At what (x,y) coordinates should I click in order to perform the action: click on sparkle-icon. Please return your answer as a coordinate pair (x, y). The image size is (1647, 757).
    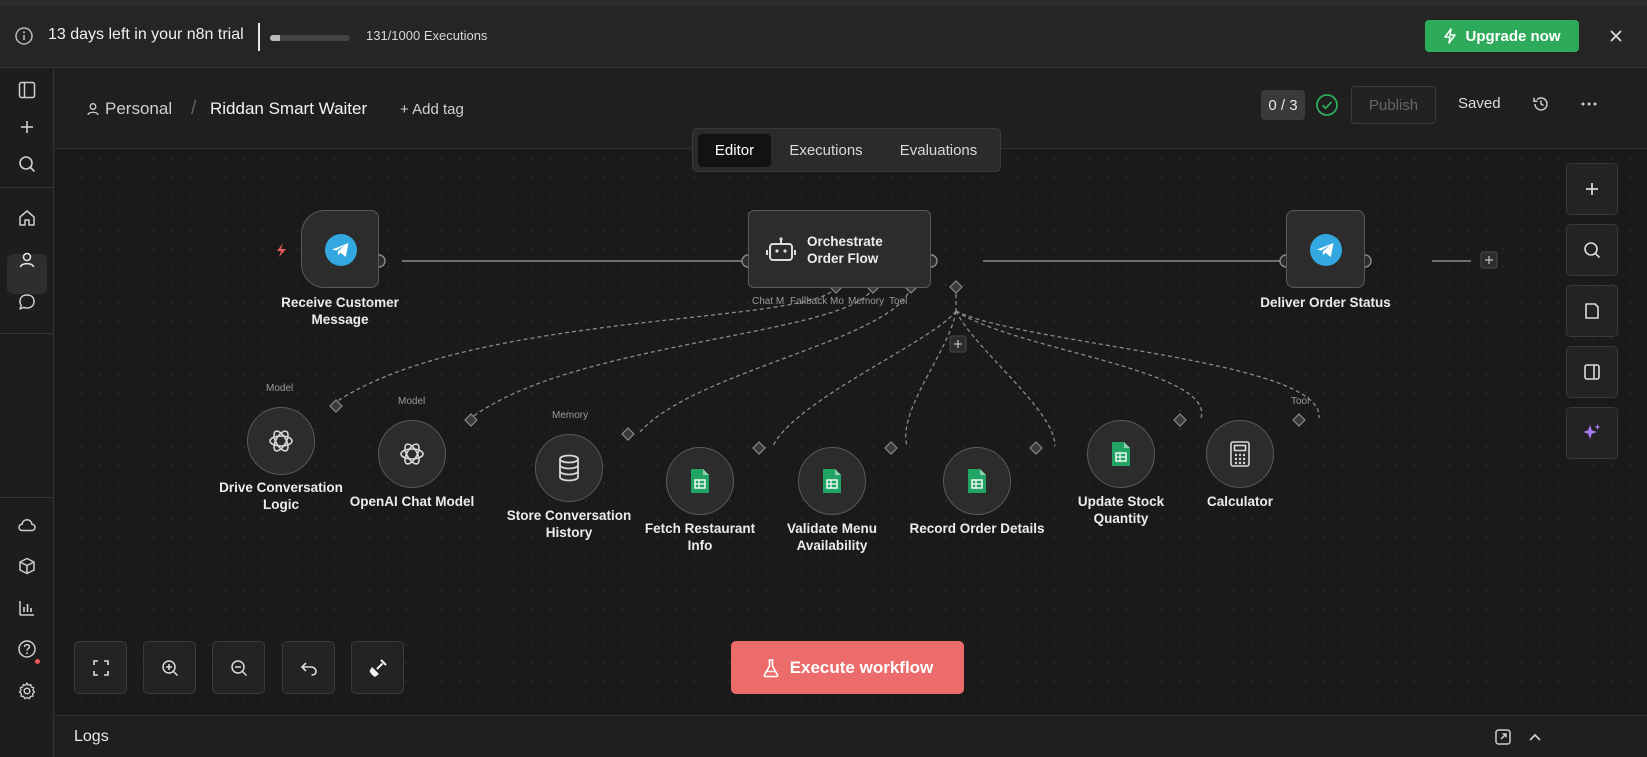
    Looking at the image, I should click on (1592, 431).